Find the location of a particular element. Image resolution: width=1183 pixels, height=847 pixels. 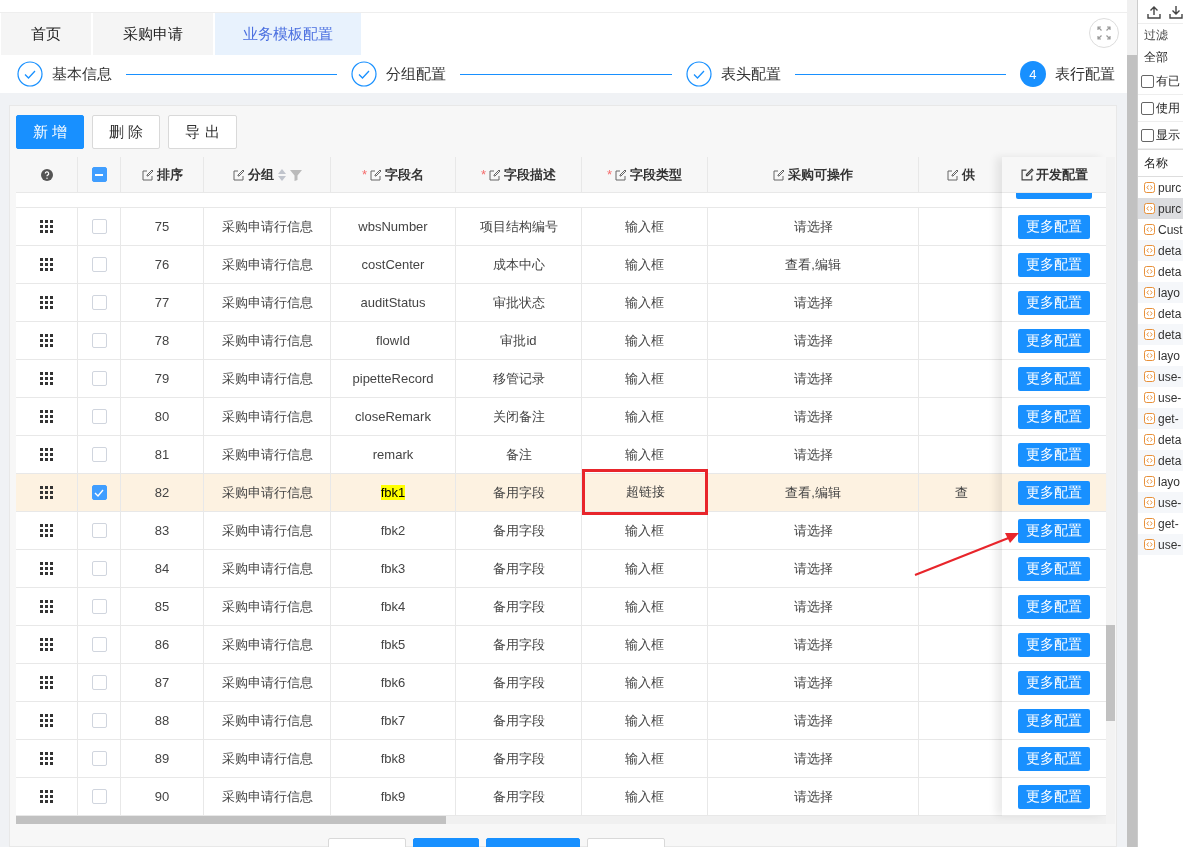

download-icon is located at coordinates (1176, 12).